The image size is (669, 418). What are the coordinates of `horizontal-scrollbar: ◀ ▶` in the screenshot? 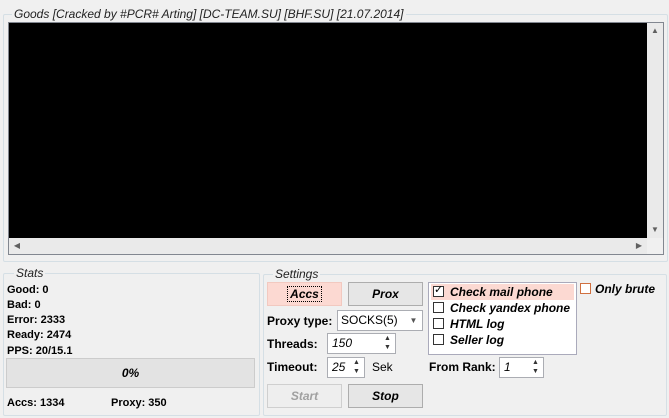 It's located at (328, 246).